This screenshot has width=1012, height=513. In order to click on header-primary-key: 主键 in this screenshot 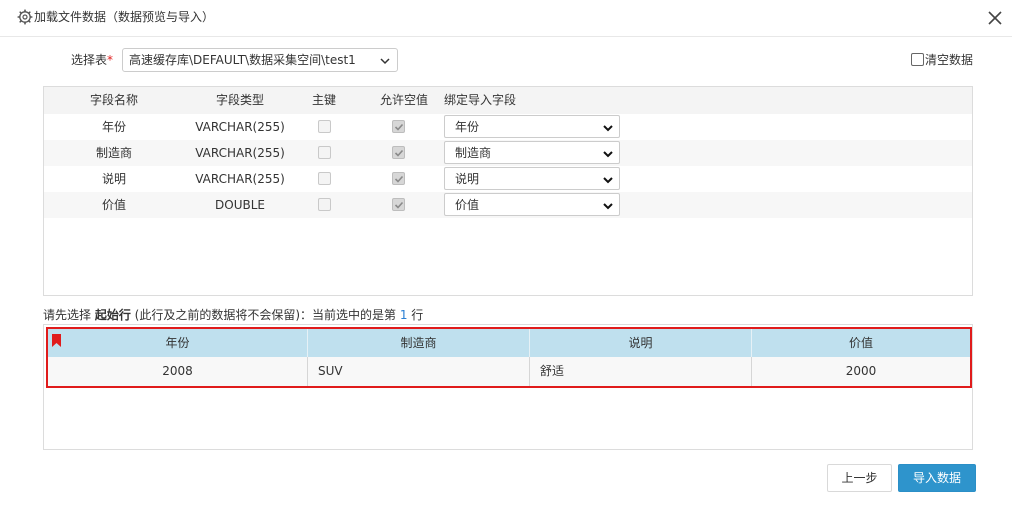, I will do `click(323, 100)`.